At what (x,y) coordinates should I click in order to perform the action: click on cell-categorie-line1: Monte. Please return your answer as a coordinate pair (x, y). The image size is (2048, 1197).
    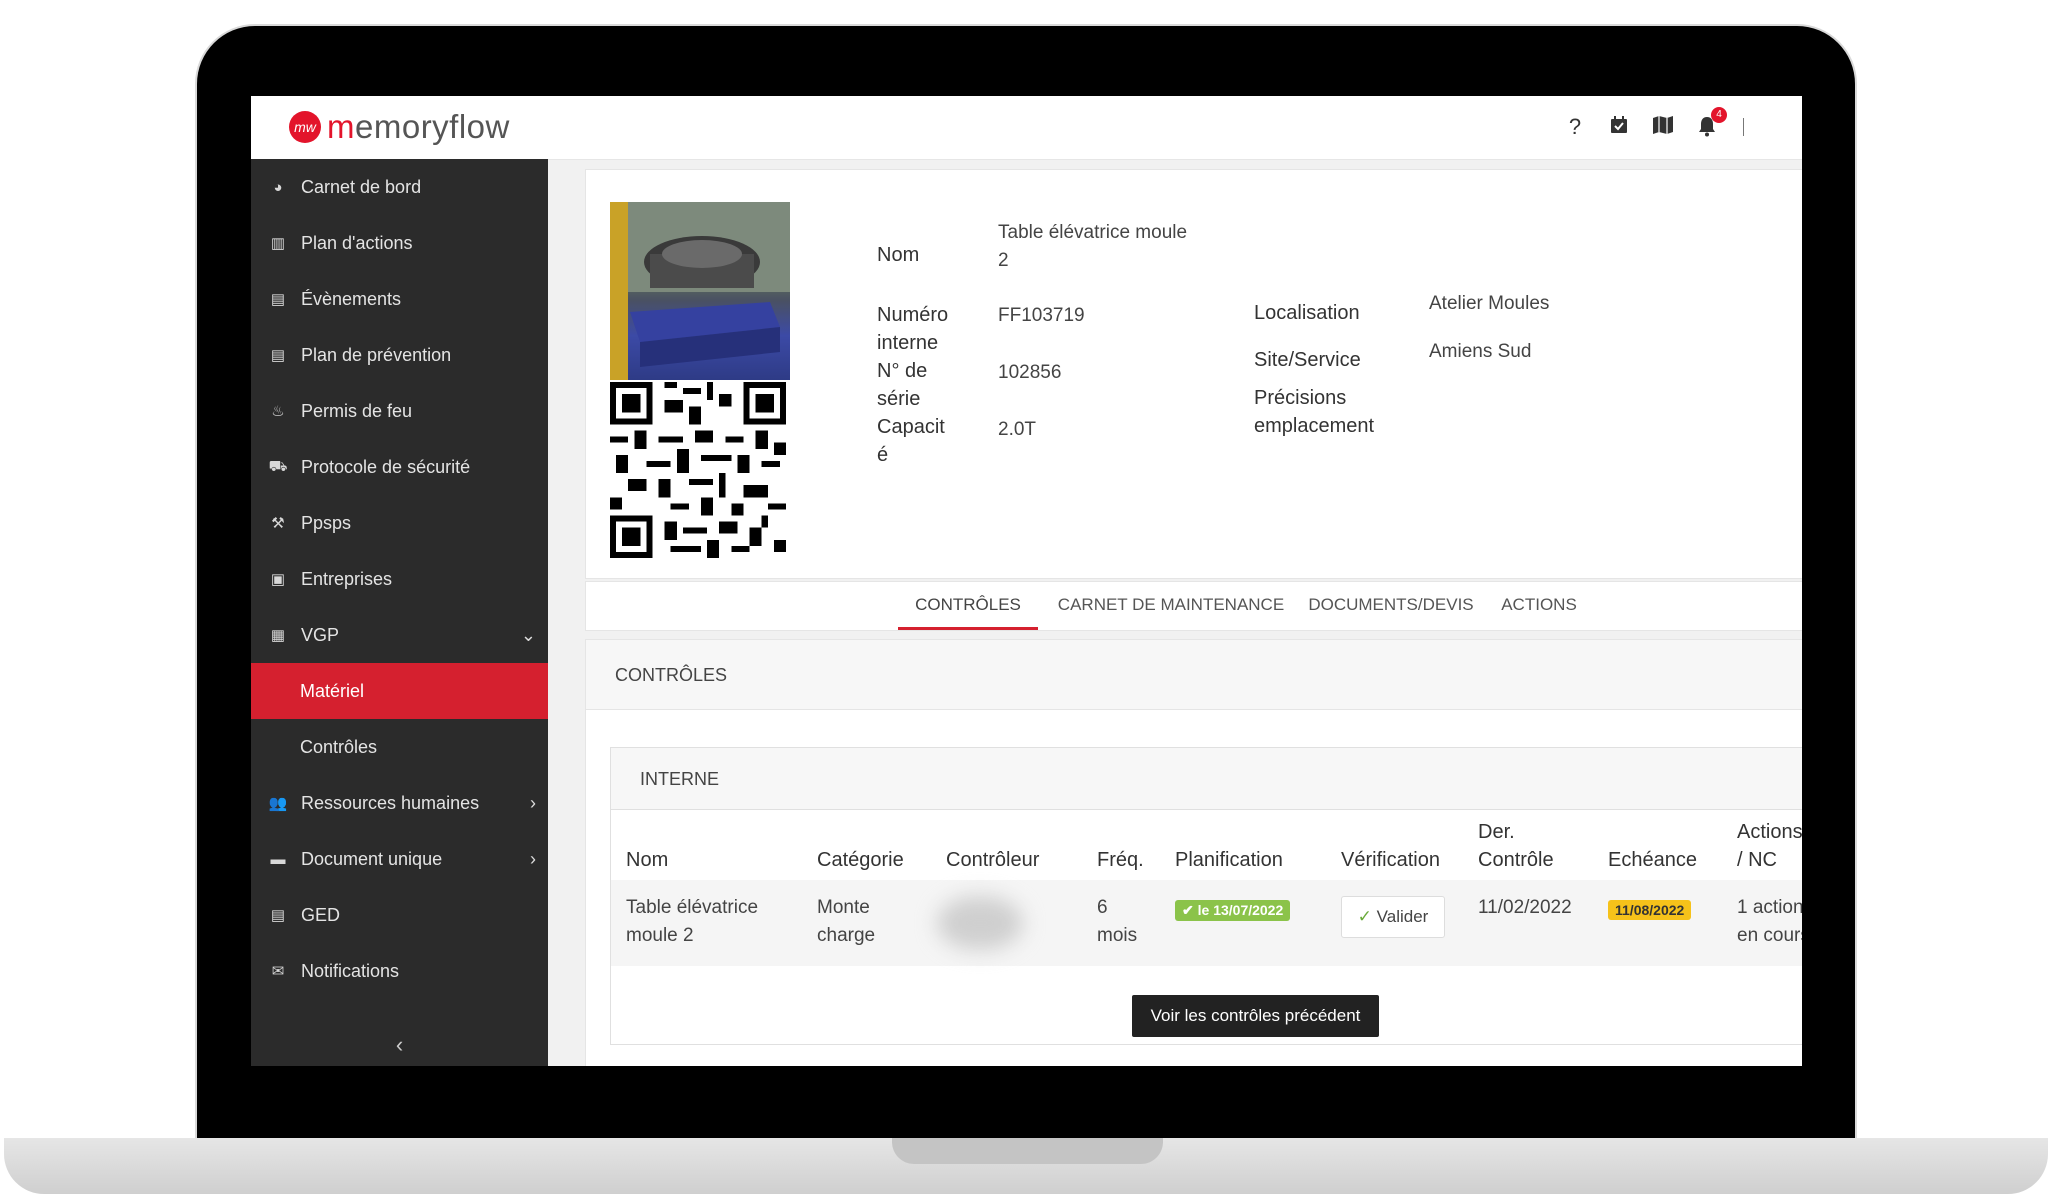
    Looking at the image, I should click on (843, 907).